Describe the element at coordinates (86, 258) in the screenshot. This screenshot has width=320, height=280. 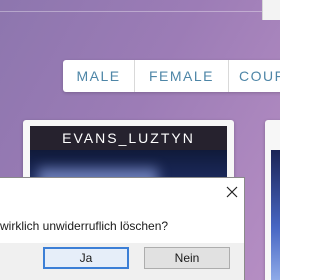
I see `yes-button: Ja` at that location.